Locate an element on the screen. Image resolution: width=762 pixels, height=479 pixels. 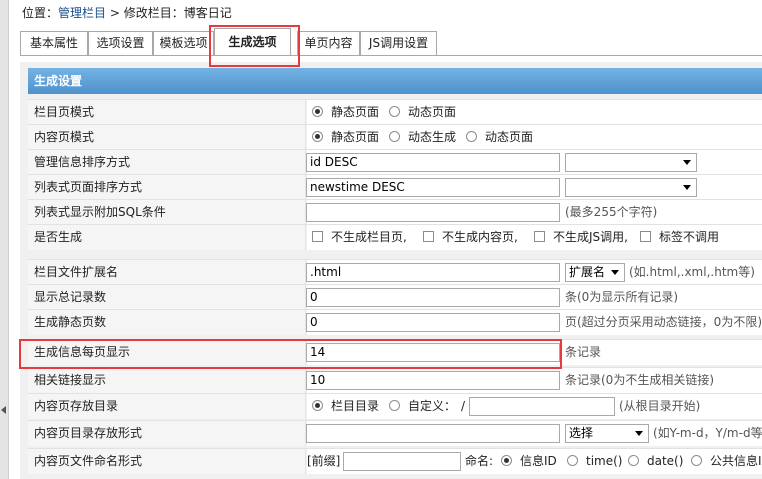
row-content-dir: 内容页存放目录 栏目目录 自定义： / (从根目录开始) is located at coordinates (395, 406).